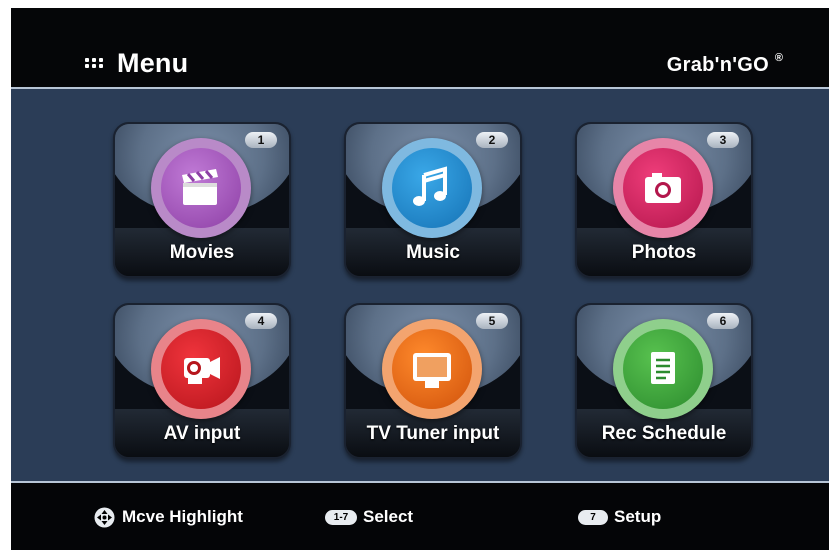 Image resolution: width=840 pixels, height=558 pixels. I want to click on key-range-badge: 1-7, so click(341, 517).